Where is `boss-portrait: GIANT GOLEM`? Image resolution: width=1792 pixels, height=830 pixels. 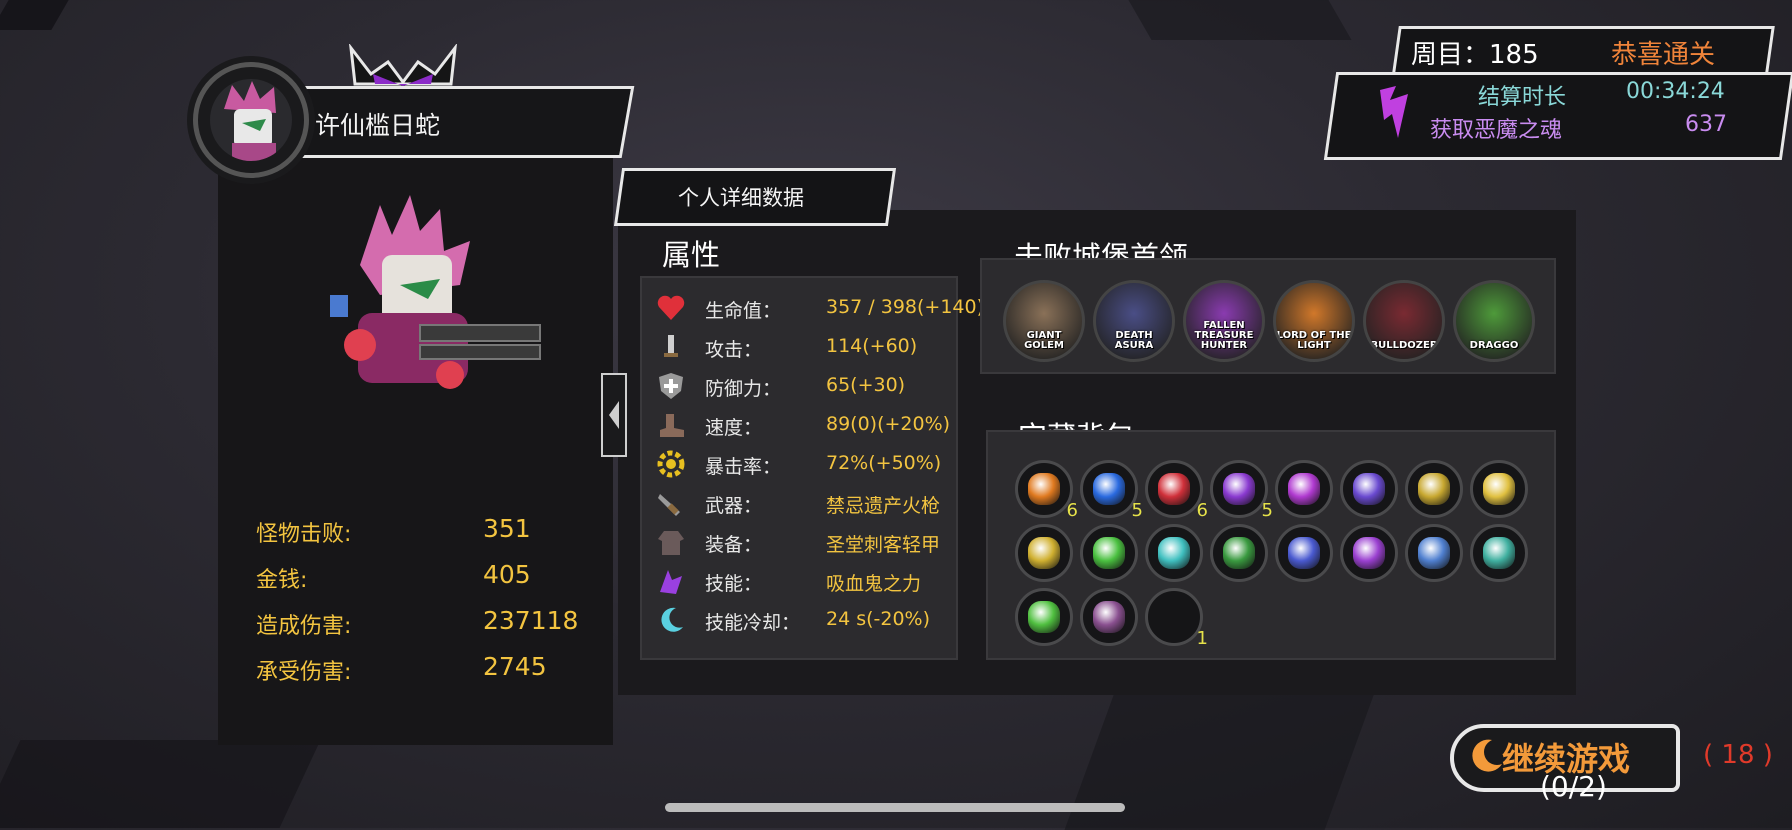
boss-portrait: GIANT GOLEM is located at coordinates (1044, 321).